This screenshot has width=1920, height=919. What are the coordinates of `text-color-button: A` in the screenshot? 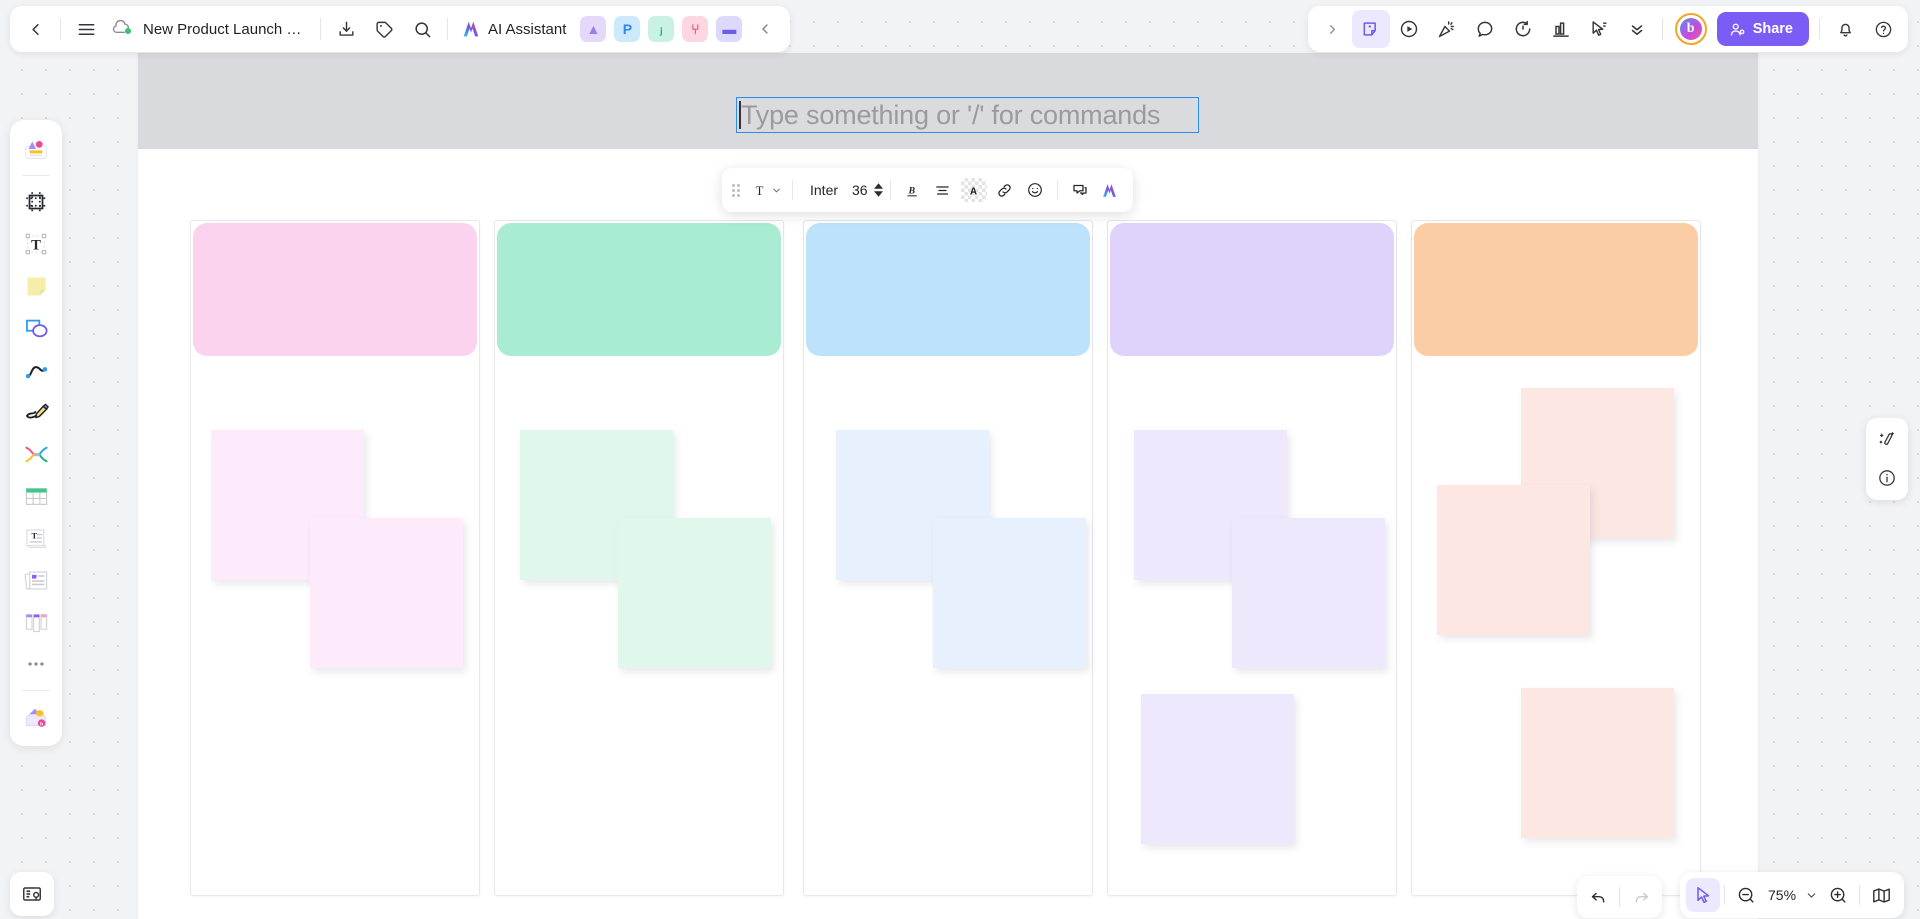 It's located at (974, 190).